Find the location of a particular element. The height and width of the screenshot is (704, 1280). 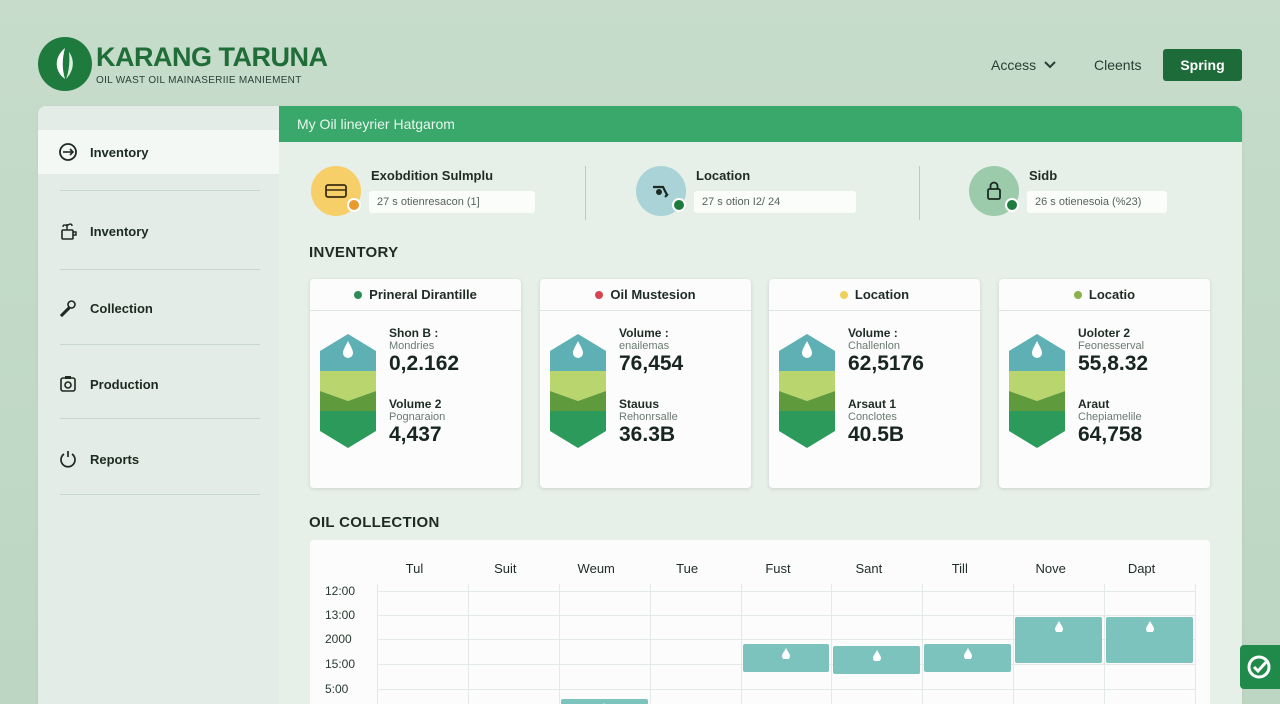

card-title: Location is located at coordinates (882, 294).